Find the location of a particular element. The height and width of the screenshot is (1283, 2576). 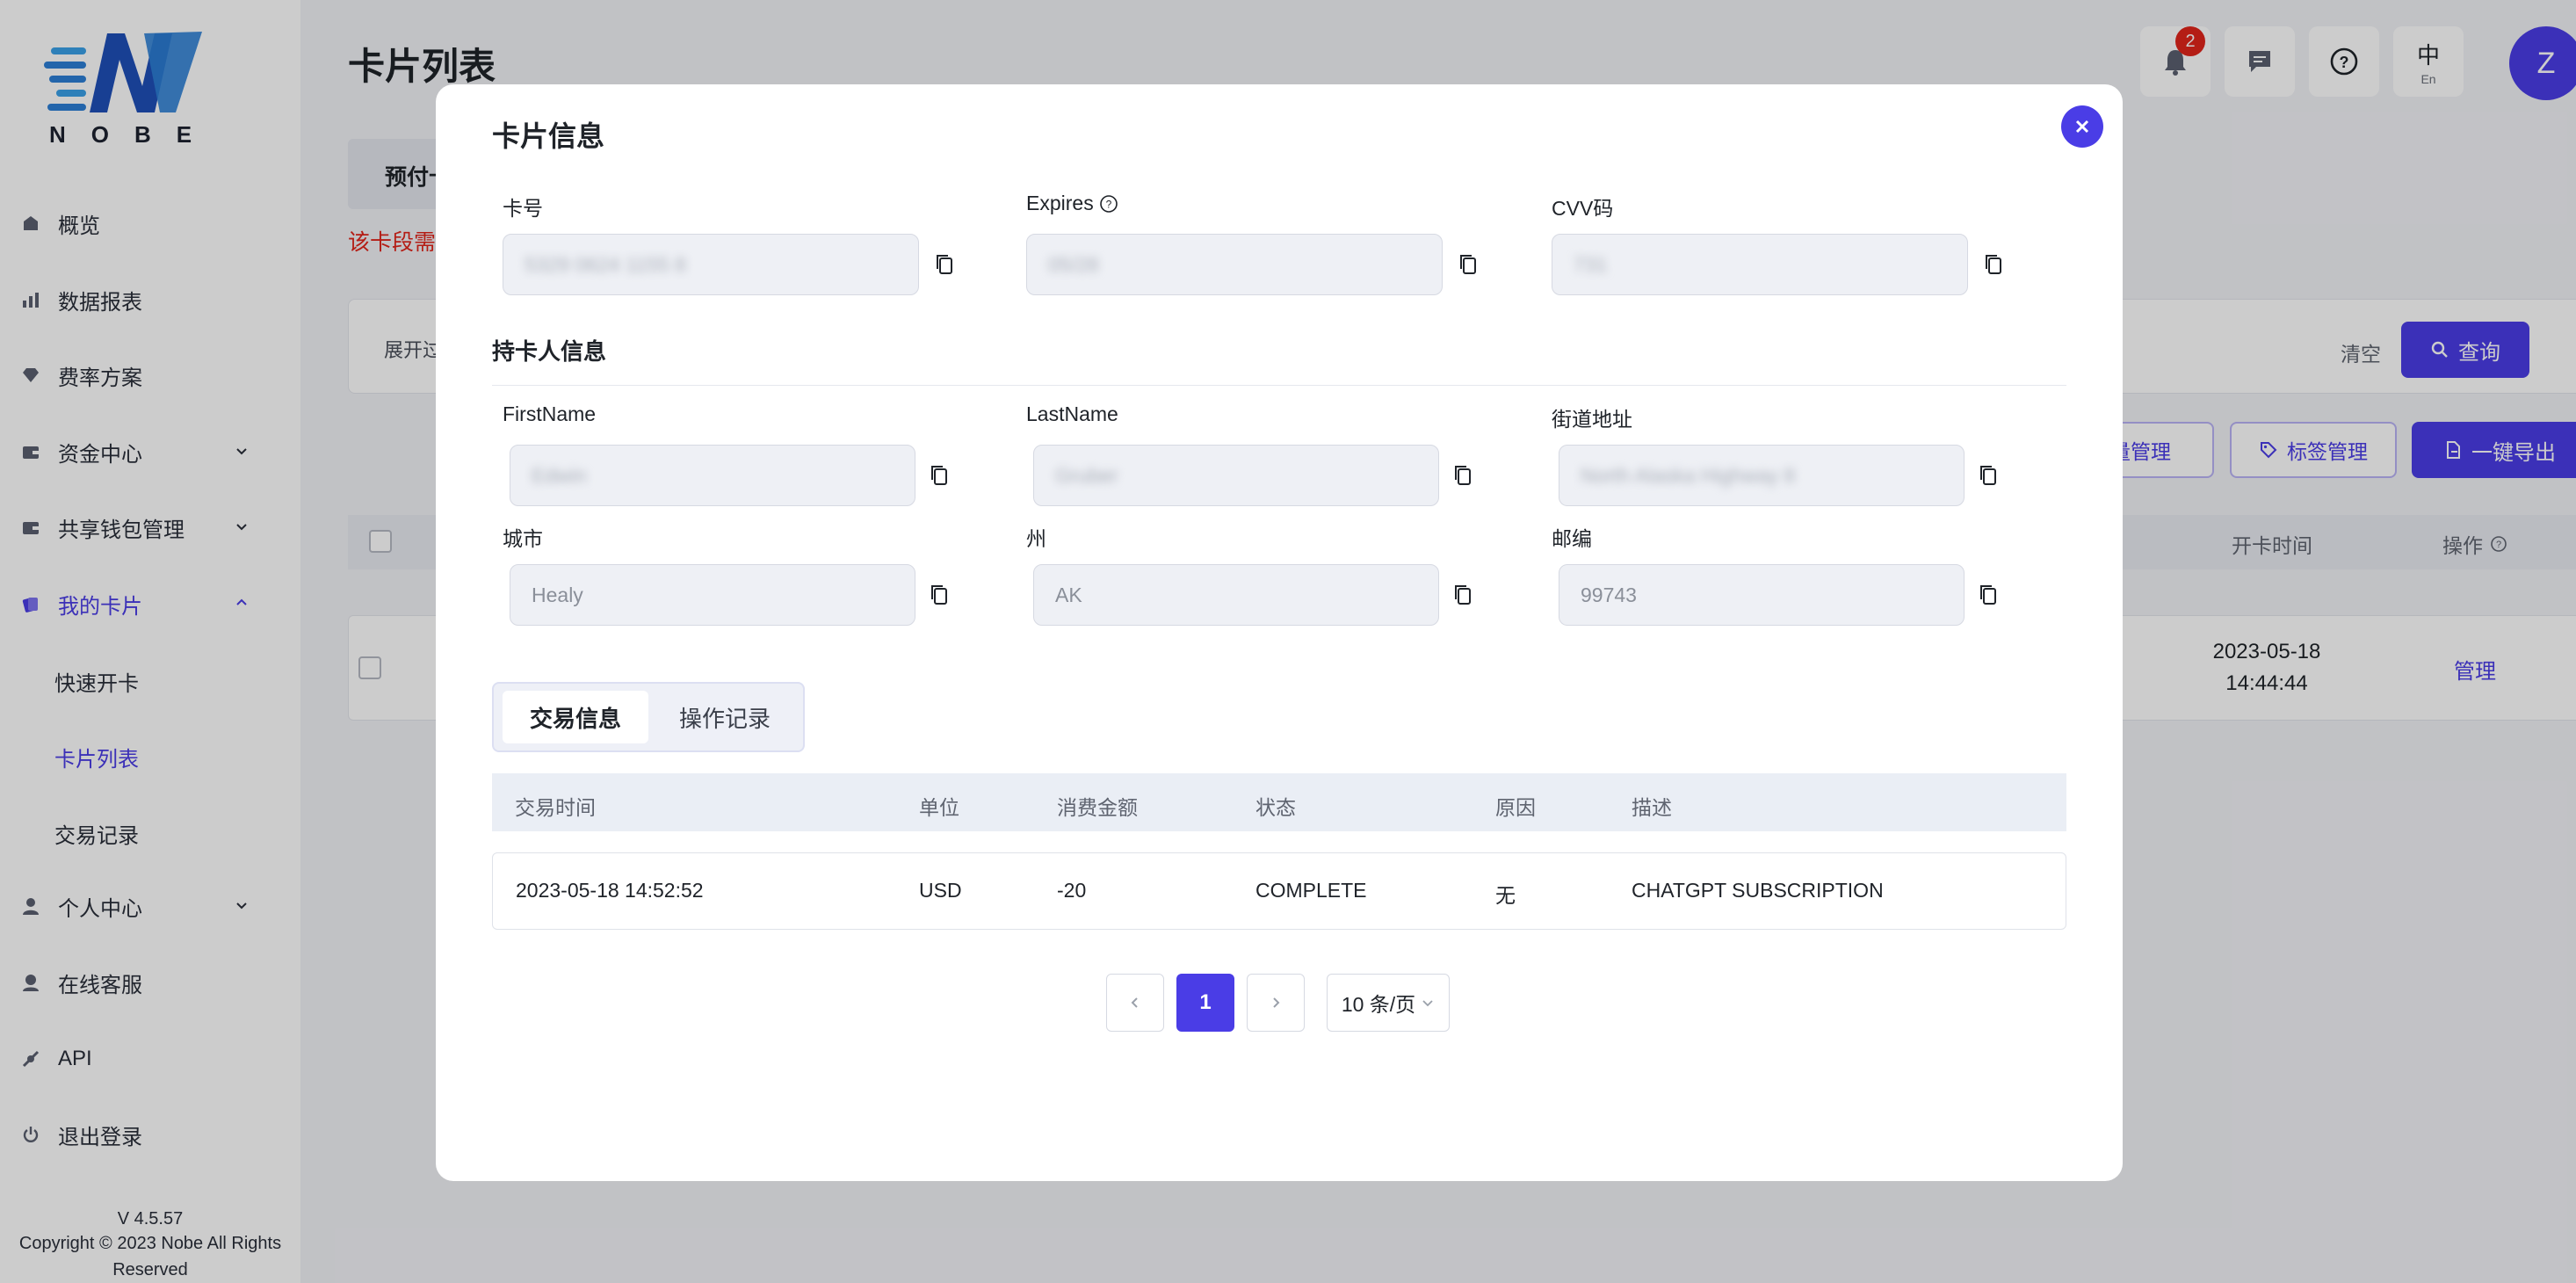

cvv-field: 731 is located at coordinates (1760, 264).